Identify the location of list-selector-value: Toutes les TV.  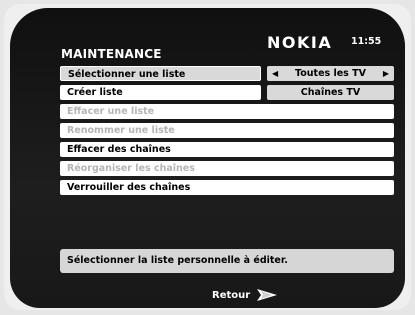
(330, 73).